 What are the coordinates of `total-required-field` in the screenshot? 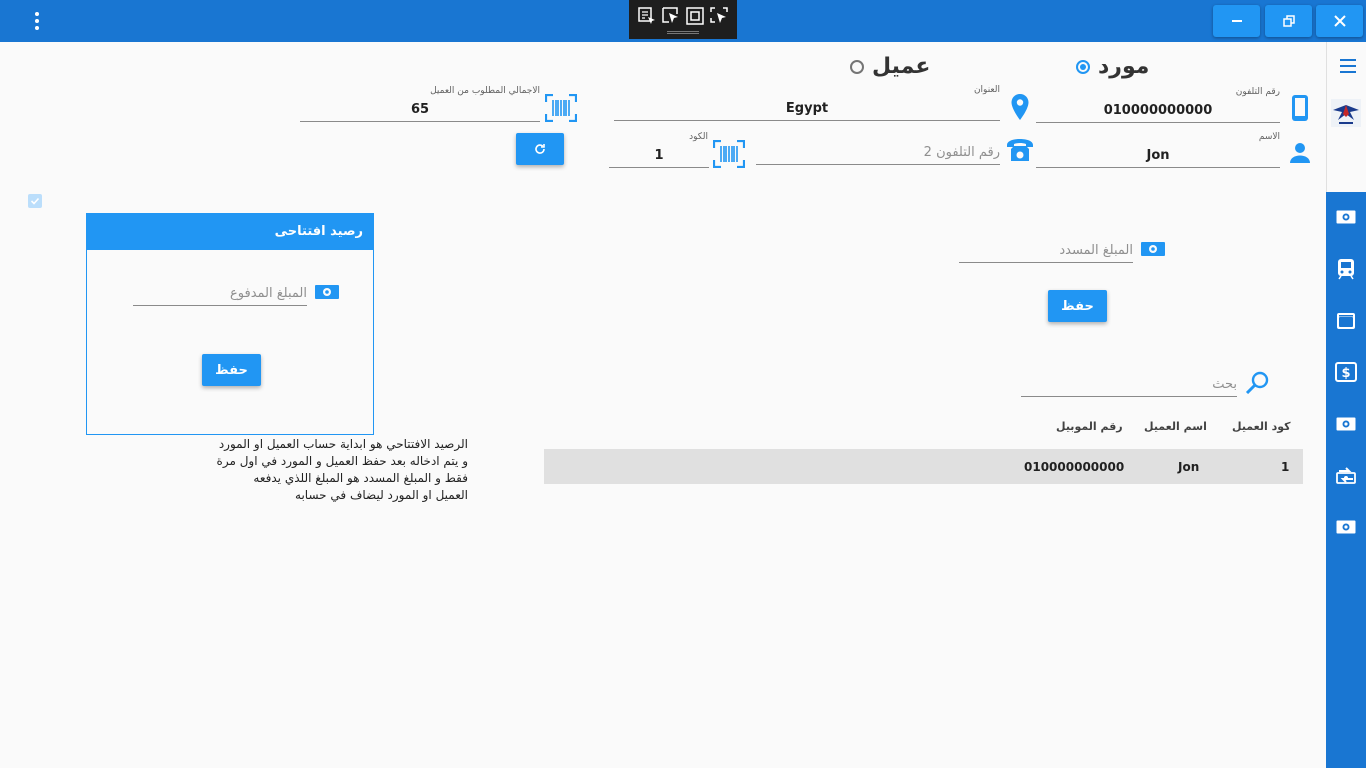 It's located at (420, 108).